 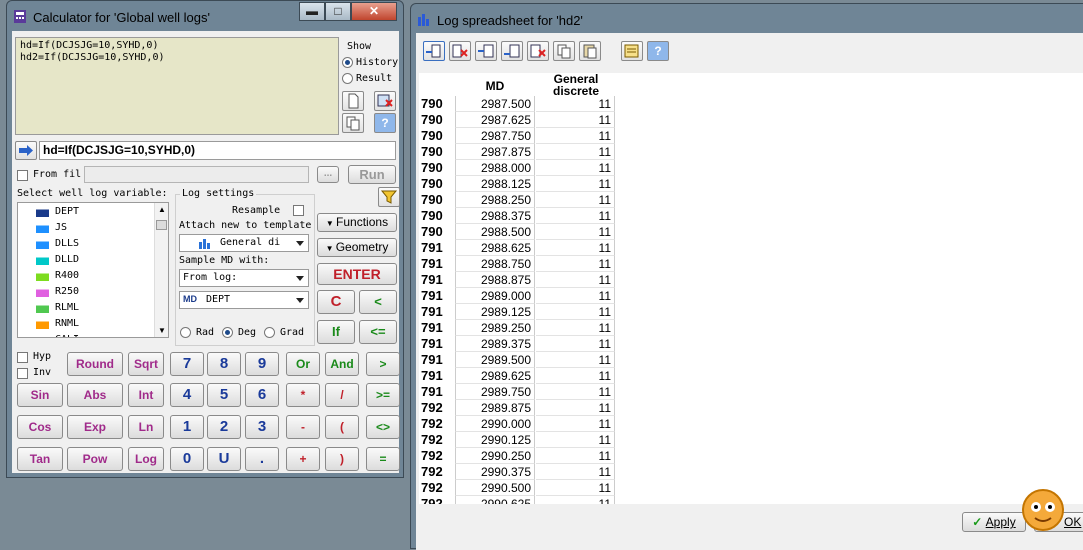 What do you see at coordinates (22, 373) in the screenshot?
I see `inv-checkbox` at bounding box center [22, 373].